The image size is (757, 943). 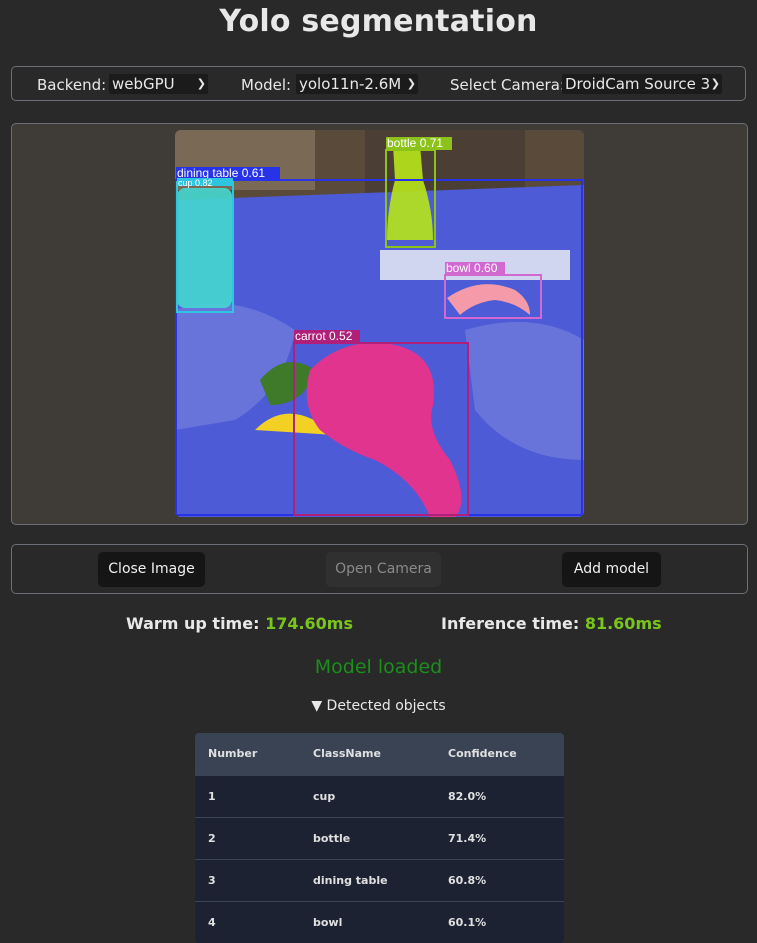 I want to click on model-select-value: yolo11n-2.6M, so click(x=350, y=84).